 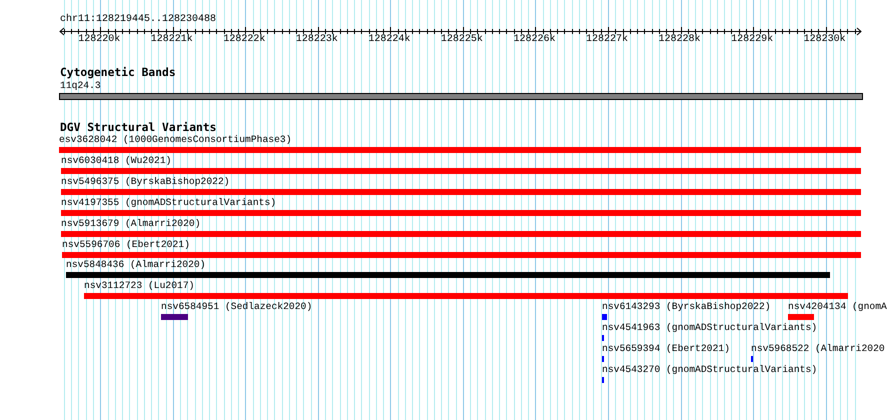 What do you see at coordinates (244, 40) in the screenshot?
I see `ruler-label: 128222k` at bounding box center [244, 40].